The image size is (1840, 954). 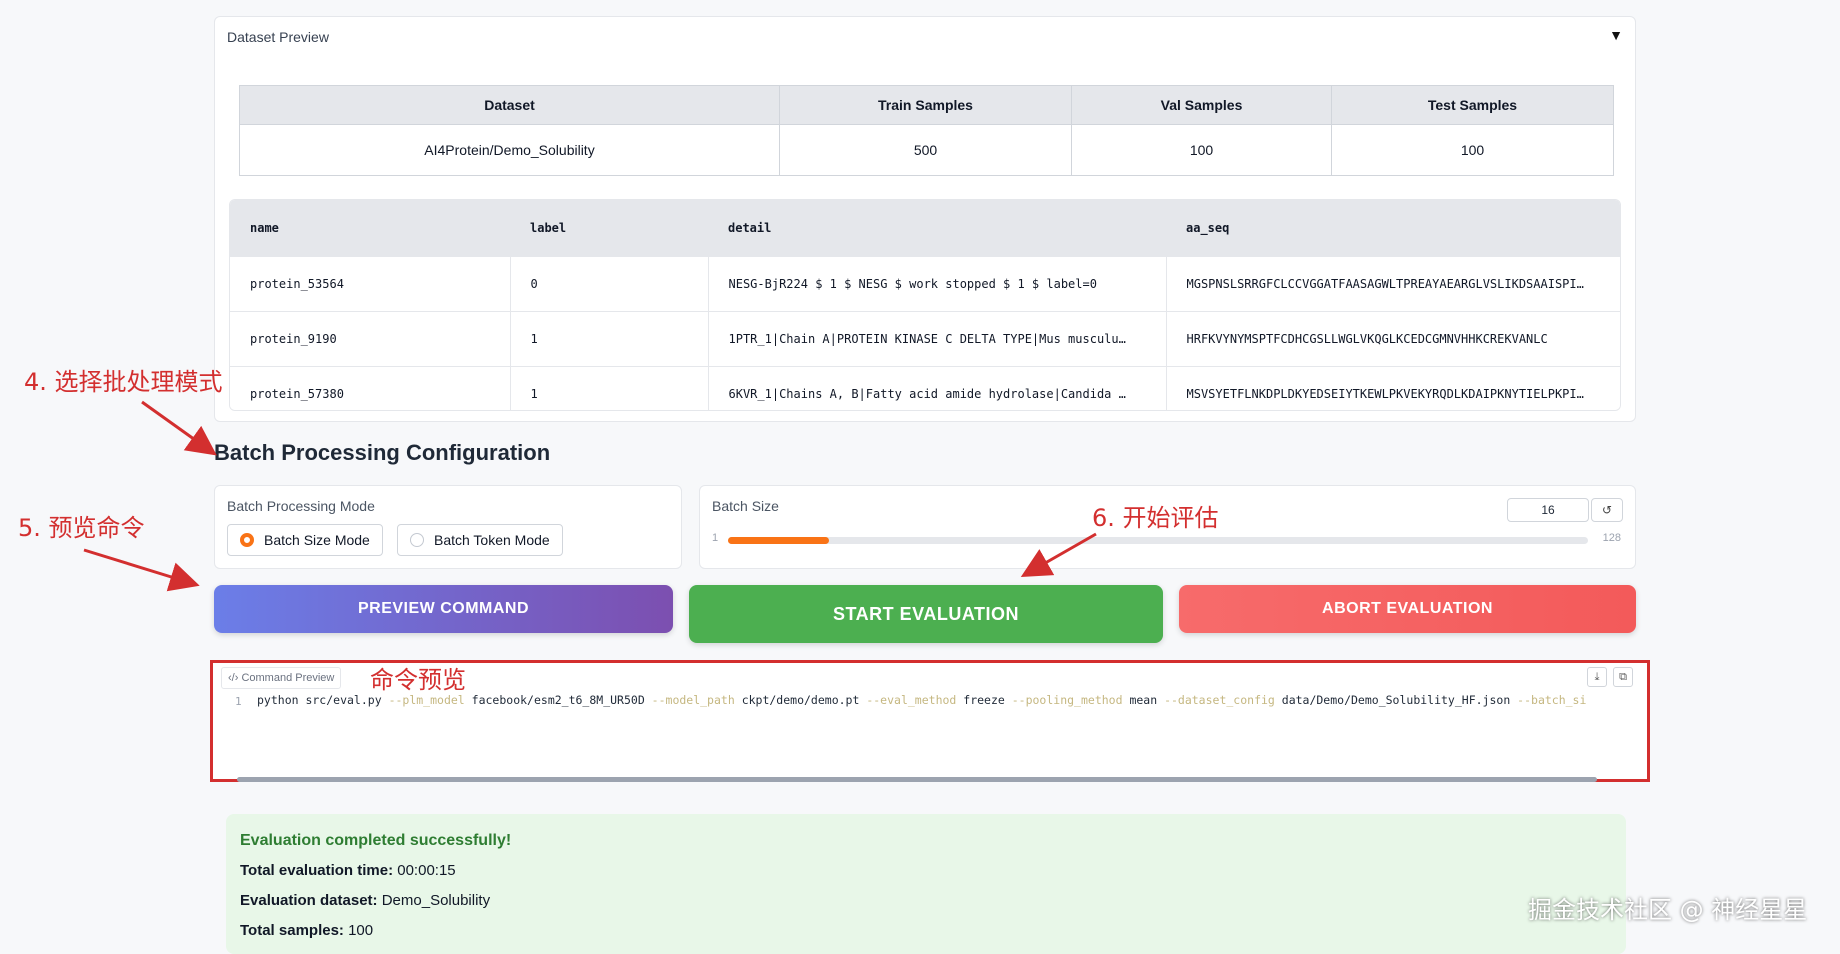 What do you see at coordinates (418, 680) in the screenshot?
I see `annotation-command-preview: 命令预览` at bounding box center [418, 680].